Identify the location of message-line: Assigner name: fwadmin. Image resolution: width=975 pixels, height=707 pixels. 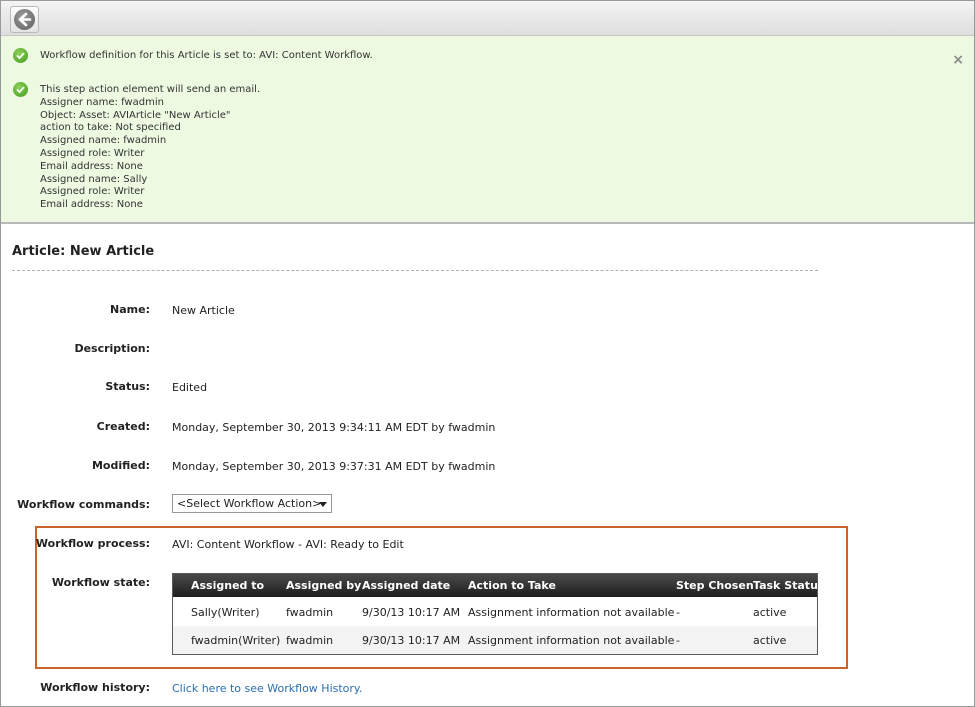
(102, 102).